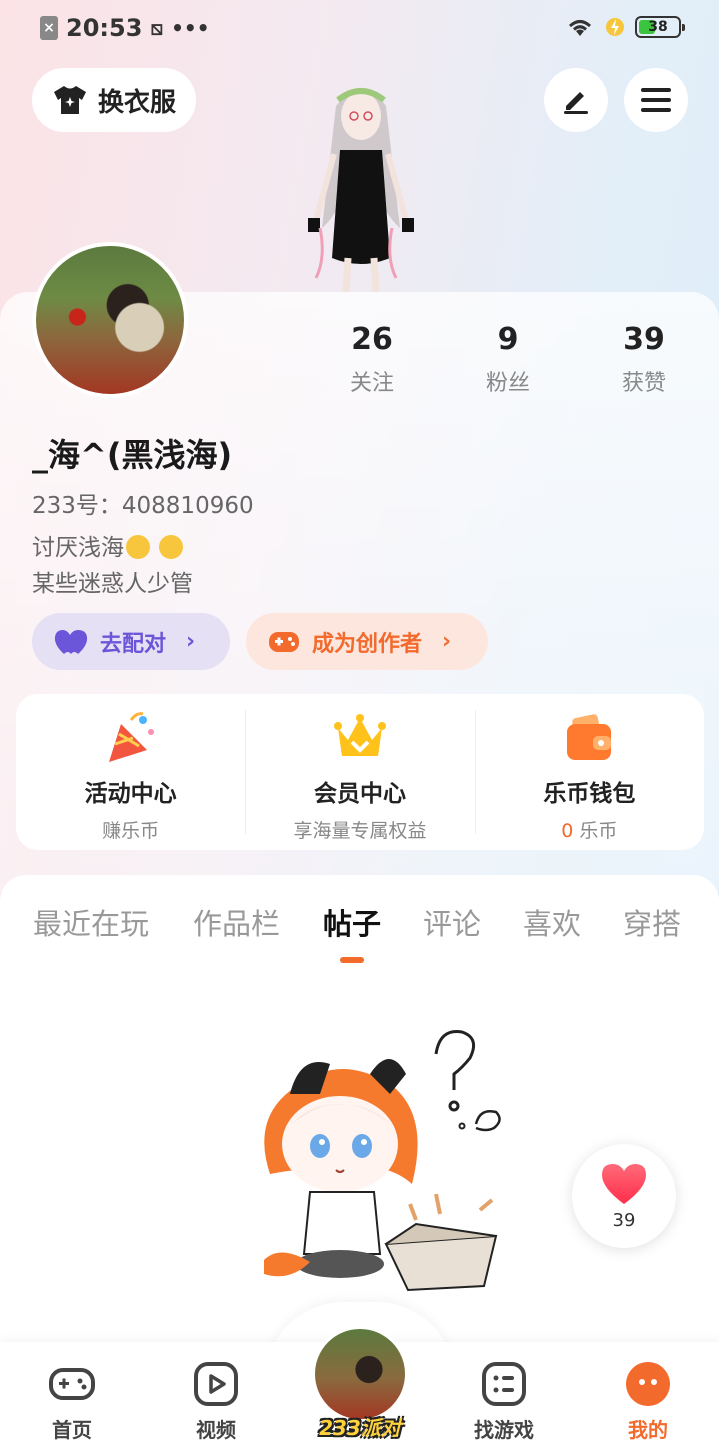 The image size is (719, 1456). I want to click on stat-fans-value: 9, so click(508, 339).